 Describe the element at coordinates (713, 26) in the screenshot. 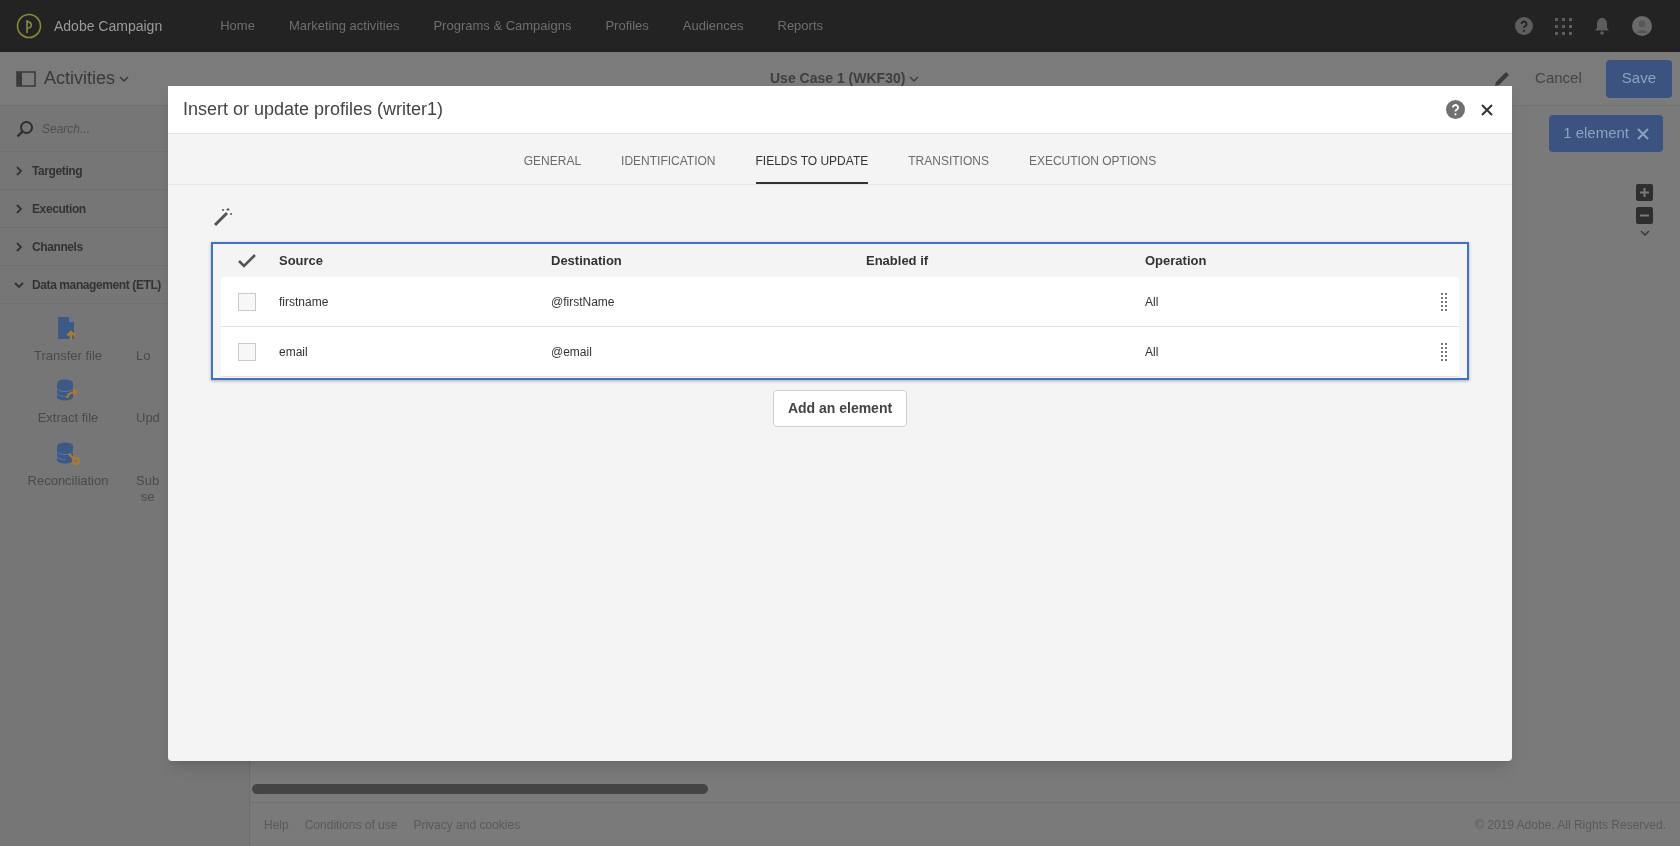

I see `nav-link: Audiences` at that location.